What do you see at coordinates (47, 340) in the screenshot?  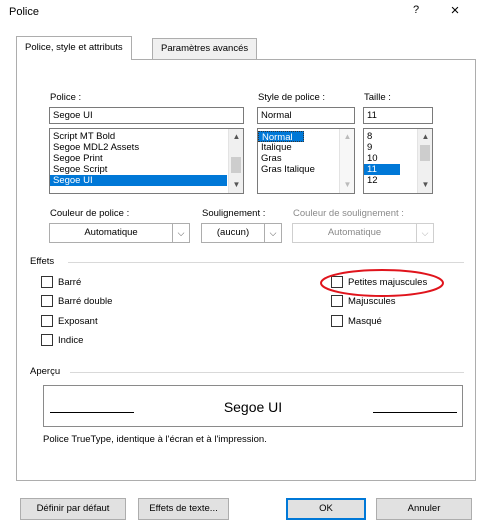 I see `subscript-checkbox` at bounding box center [47, 340].